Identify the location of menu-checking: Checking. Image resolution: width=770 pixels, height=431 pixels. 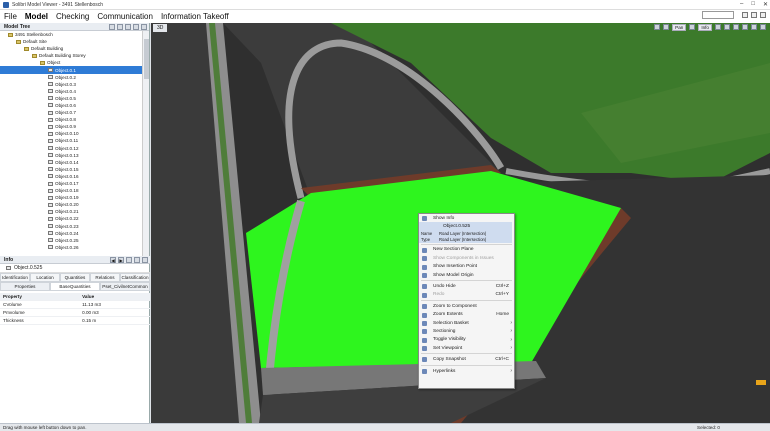
(72, 16).